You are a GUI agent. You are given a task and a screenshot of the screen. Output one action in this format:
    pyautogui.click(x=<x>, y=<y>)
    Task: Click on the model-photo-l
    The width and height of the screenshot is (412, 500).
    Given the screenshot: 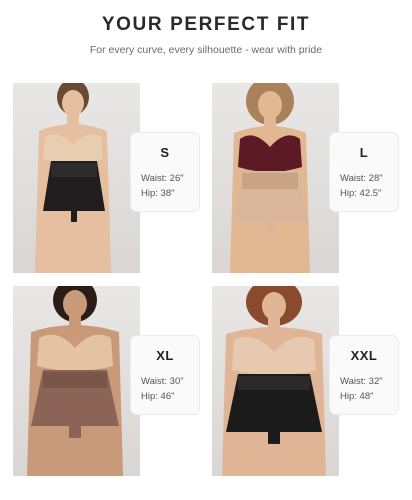 What is the action you would take?
    pyautogui.click(x=275, y=178)
    